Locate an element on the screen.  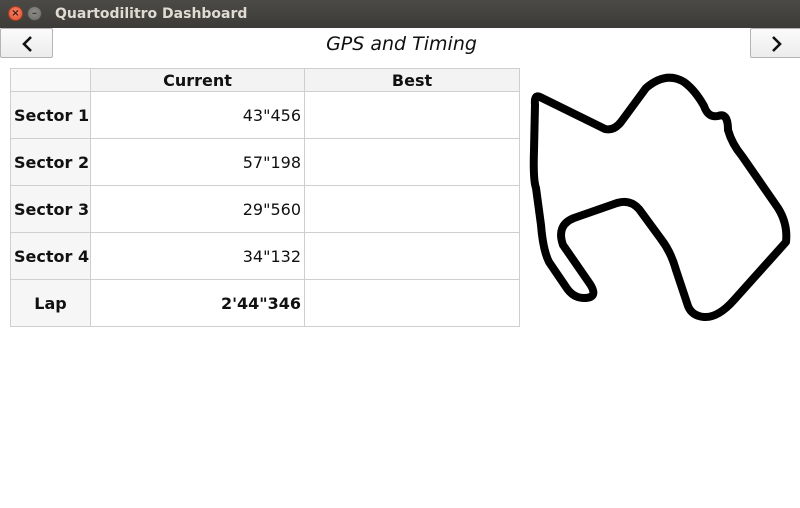
minimize-icon: – is located at coordinates (34, 13).